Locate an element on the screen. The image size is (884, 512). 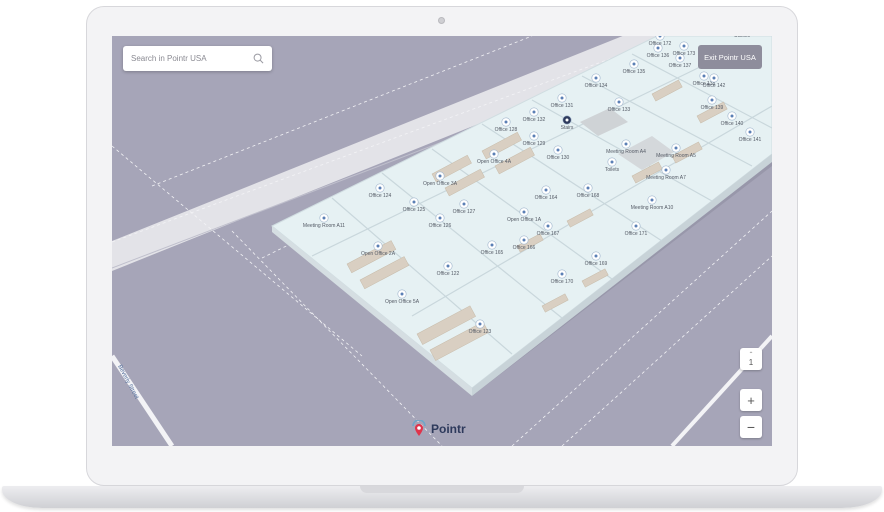
room-label: Office 133 is located at coordinates (619, 110).